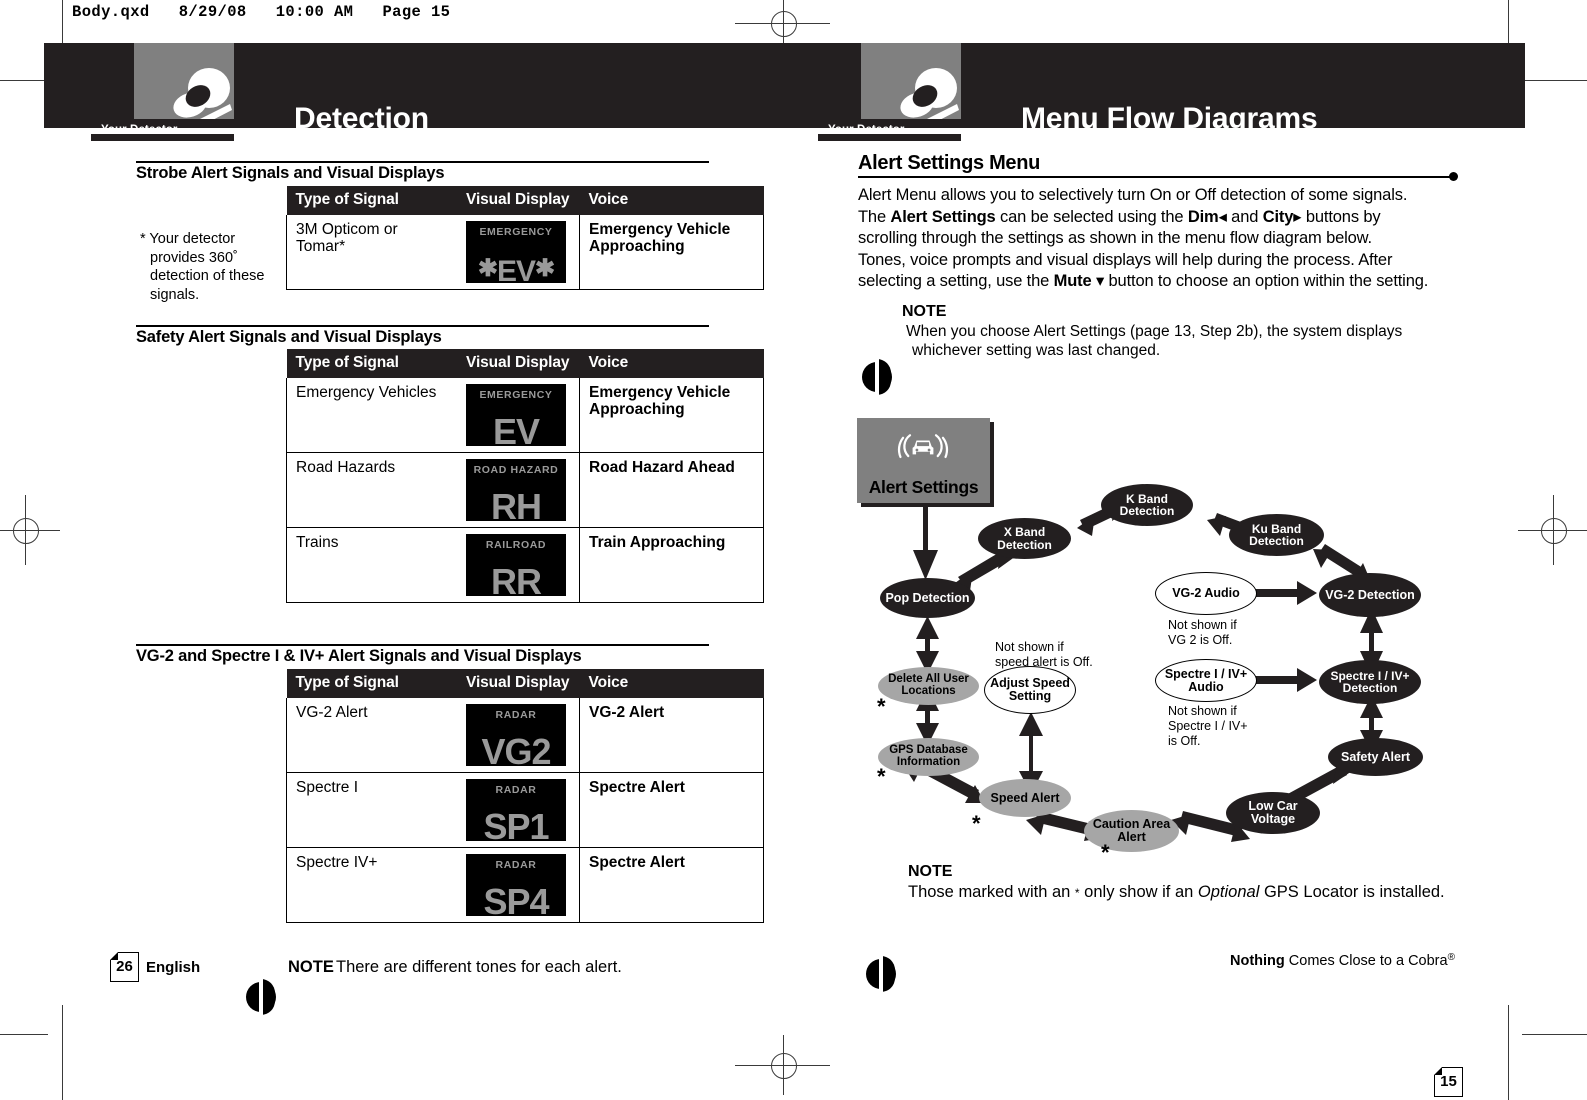 This screenshot has width=1587, height=1100. What do you see at coordinates (371, 252) in the screenshot?
I see `cell-type: 3M Opticom or Tomar*` at bounding box center [371, 252].